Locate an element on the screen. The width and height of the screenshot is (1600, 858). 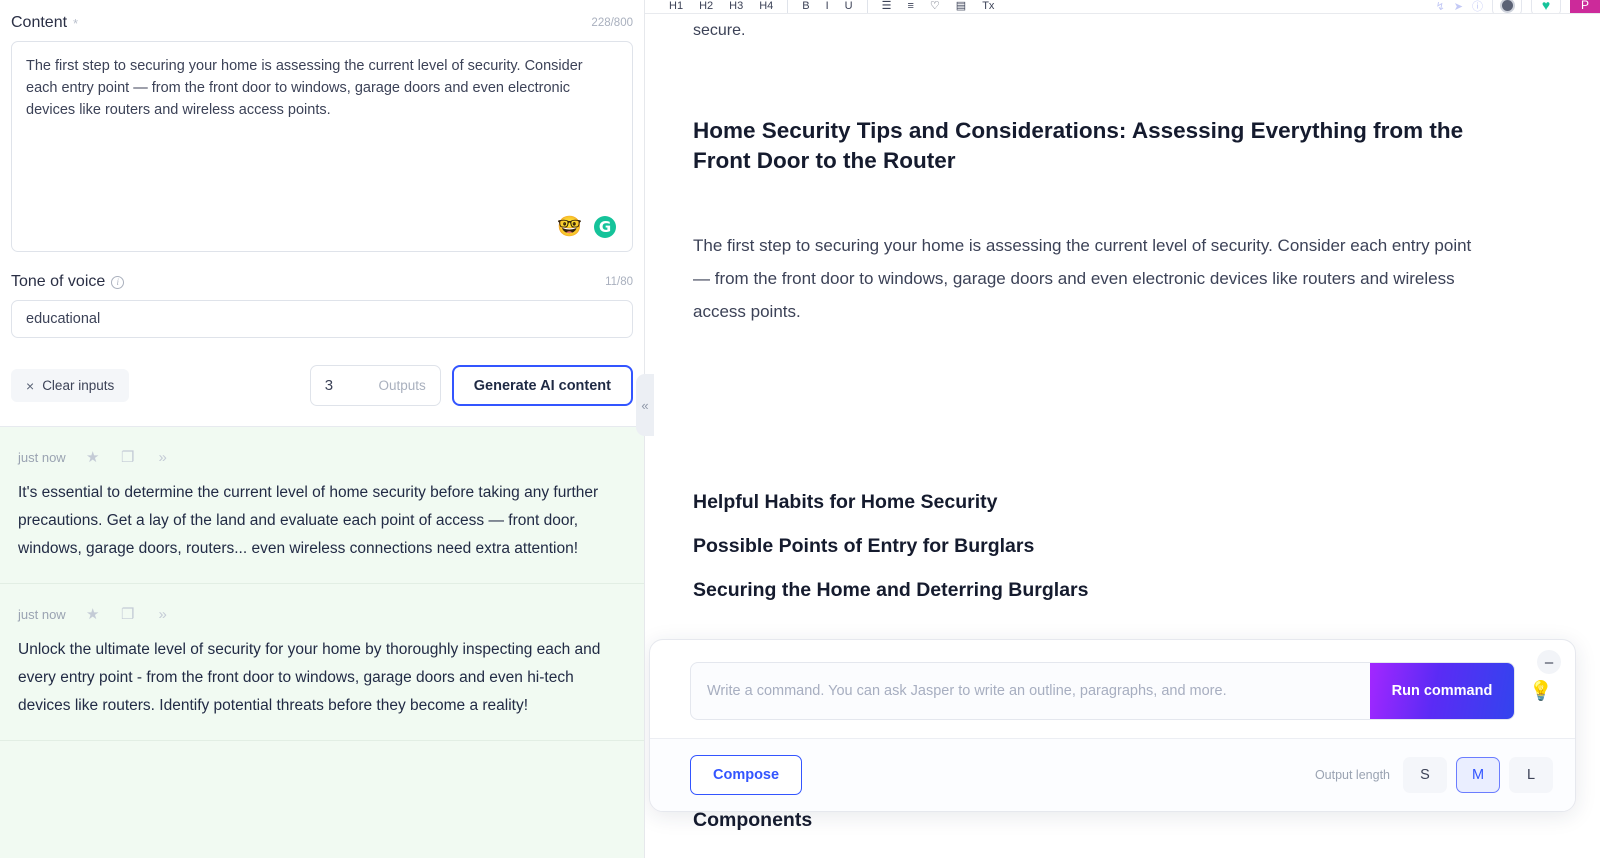
heading-h3-icon: H3 is located at coordinates (736, 6).